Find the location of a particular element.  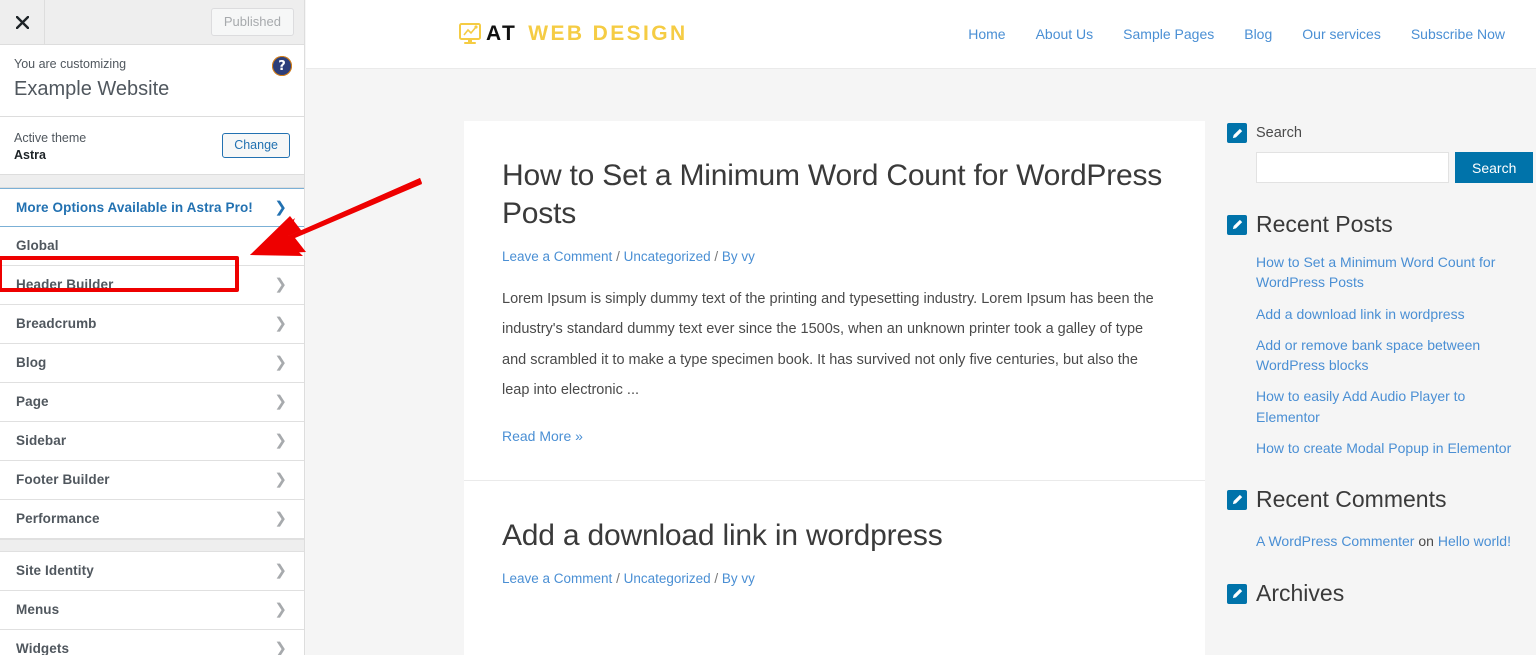

panel-gap-top is located at coordinates (152, 181).